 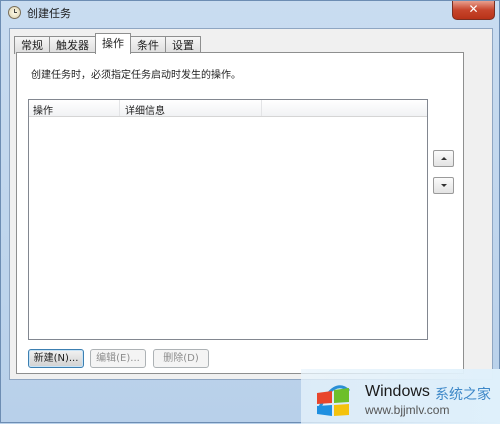 What do you see at coordinates (250, 13) in the screenshot?
I see `title-bar: 创建任务 ✕` at bounding box center [250, 13].